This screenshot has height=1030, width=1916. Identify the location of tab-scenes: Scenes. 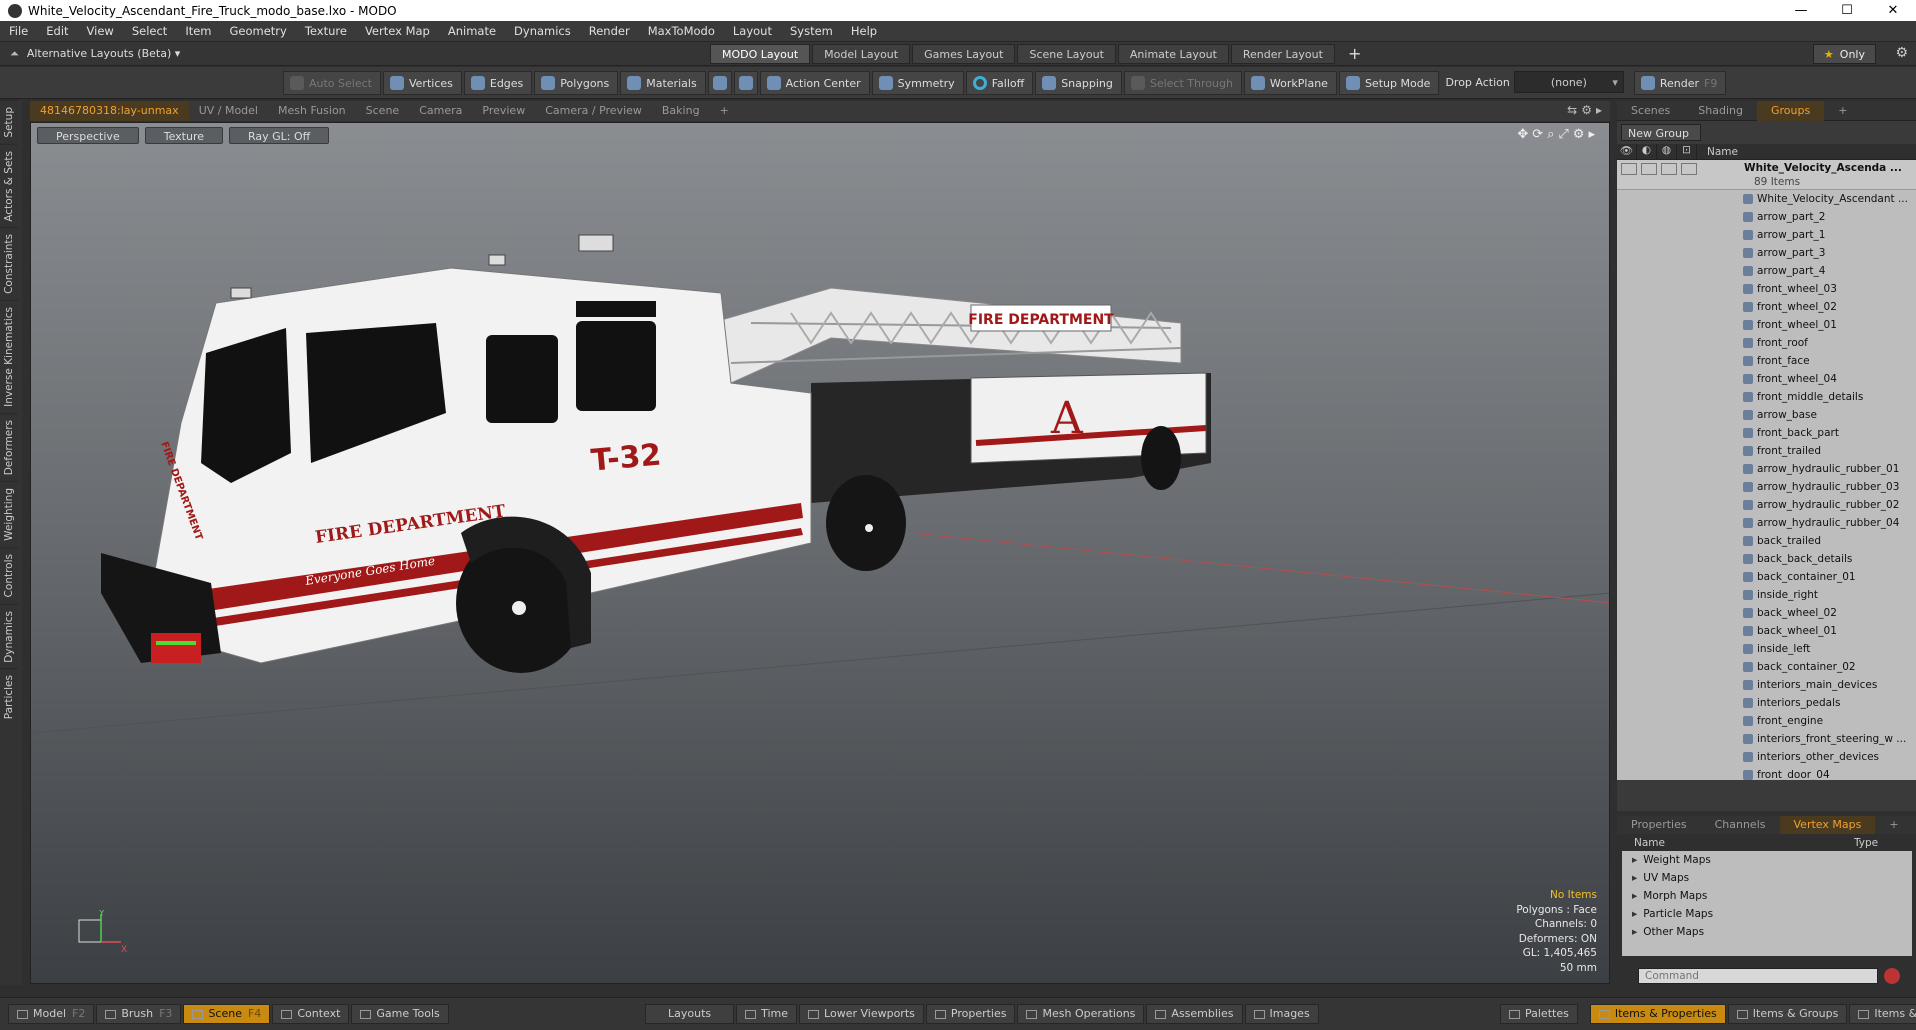
(1650, 111).